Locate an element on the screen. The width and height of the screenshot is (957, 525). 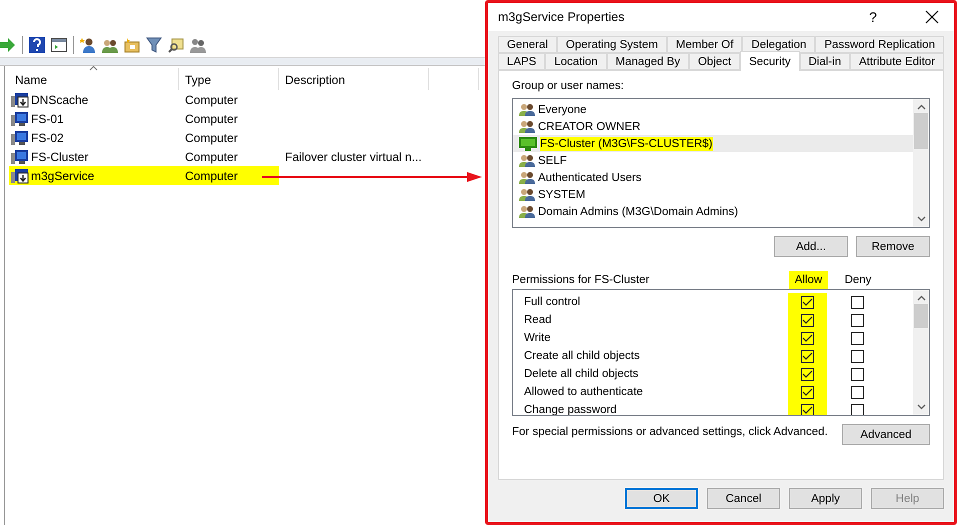
help-button: ? is located at coordinates (873, 17).